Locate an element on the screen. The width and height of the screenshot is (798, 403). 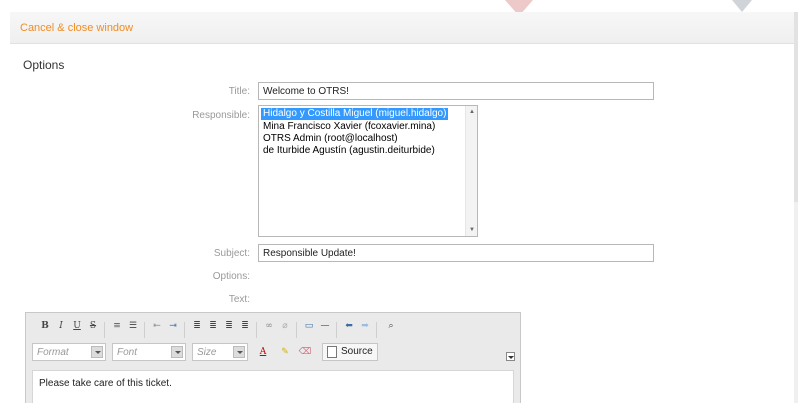
align-center-icon: ≣ is located at coordinates (213, 326).